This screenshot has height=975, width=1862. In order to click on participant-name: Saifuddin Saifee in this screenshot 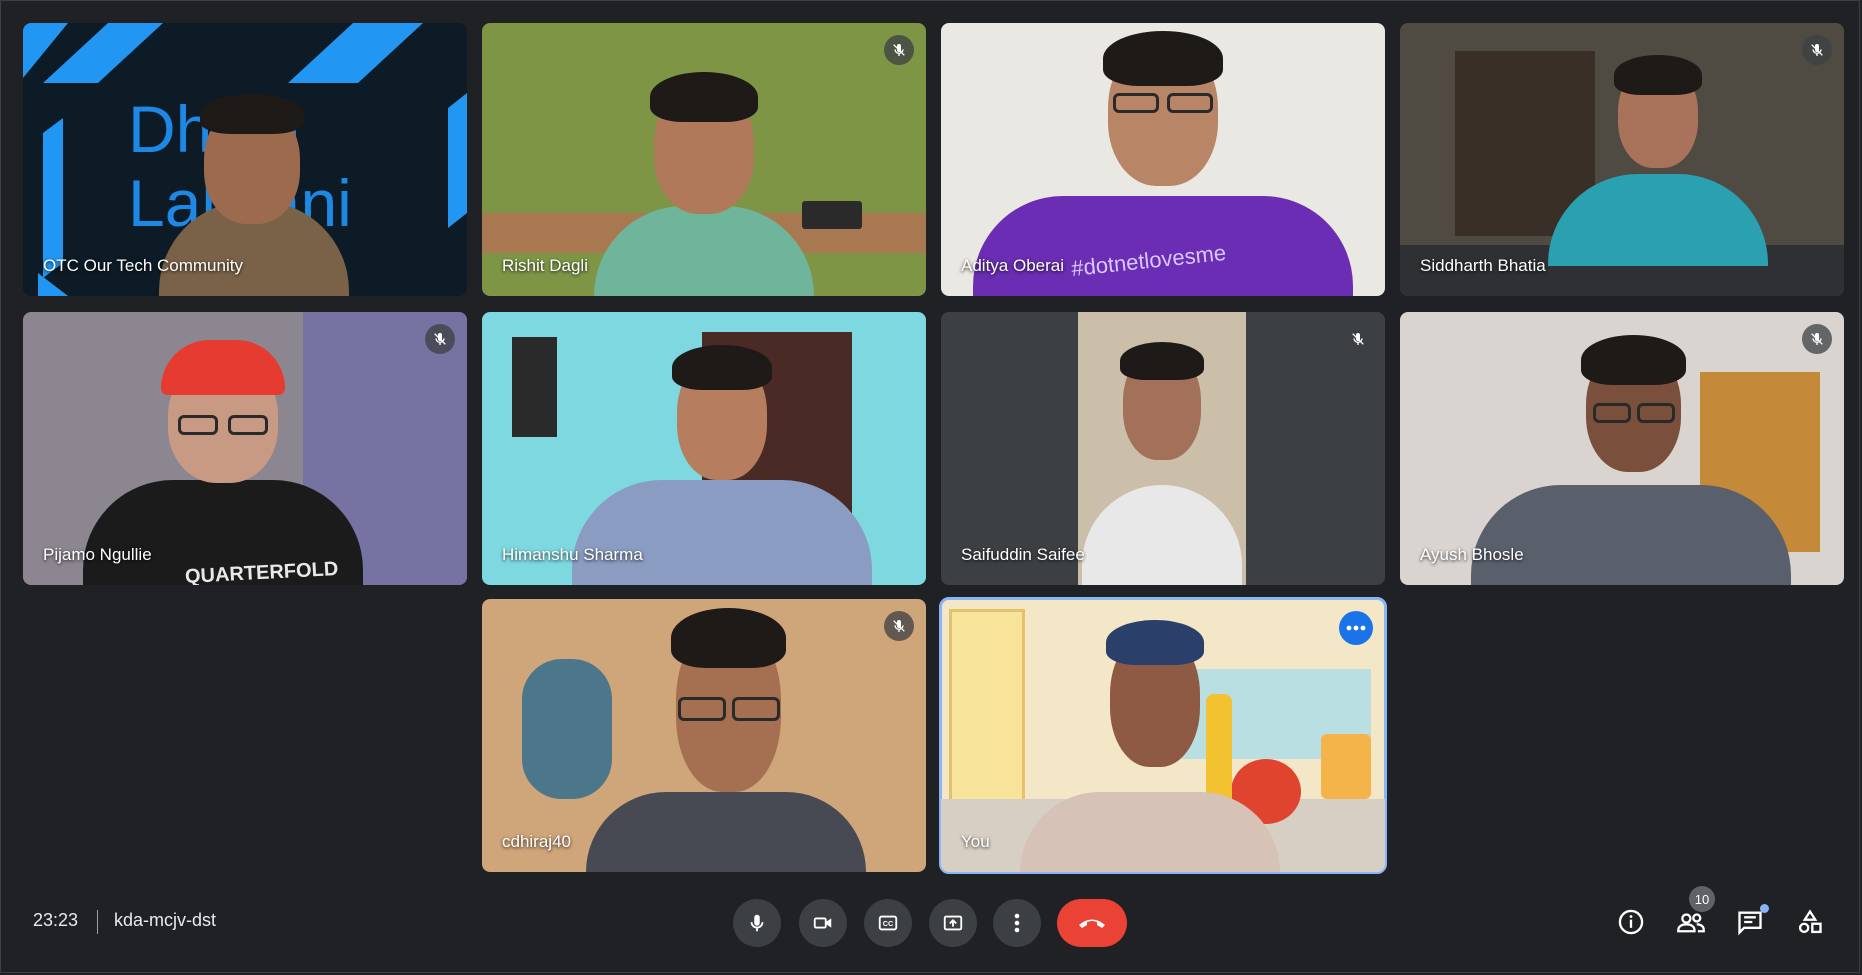, I will do `click(1023, 554)`.